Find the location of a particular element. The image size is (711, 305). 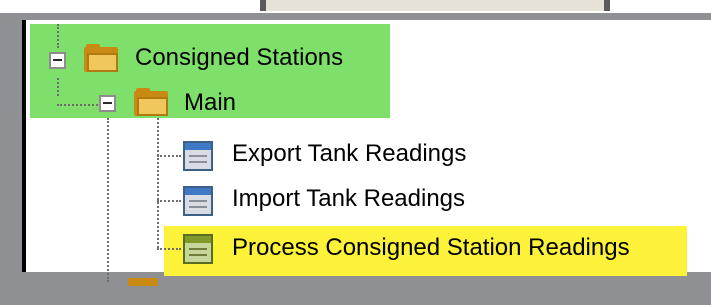

window-tab is located at coordinates (435, 5).